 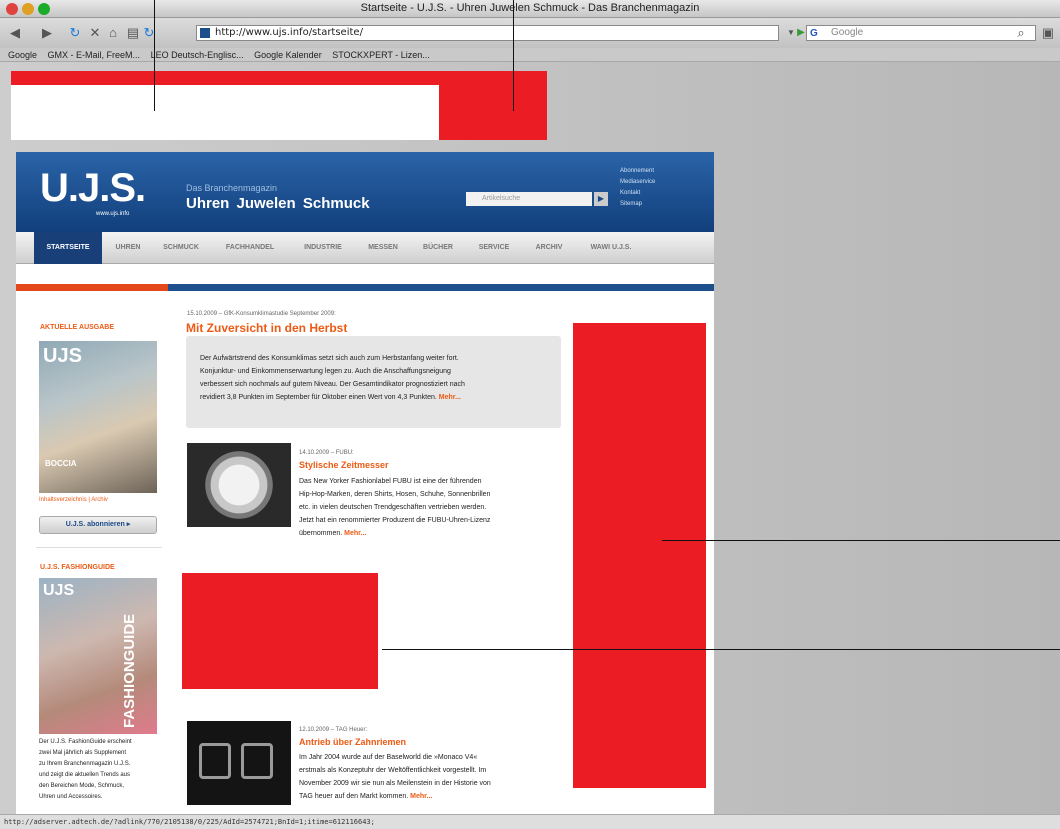 What do you see at coordinates (637, 193) in the screenshot?
I see `service-link-kontakt: Kontakt` at bounding box center [637, 193].